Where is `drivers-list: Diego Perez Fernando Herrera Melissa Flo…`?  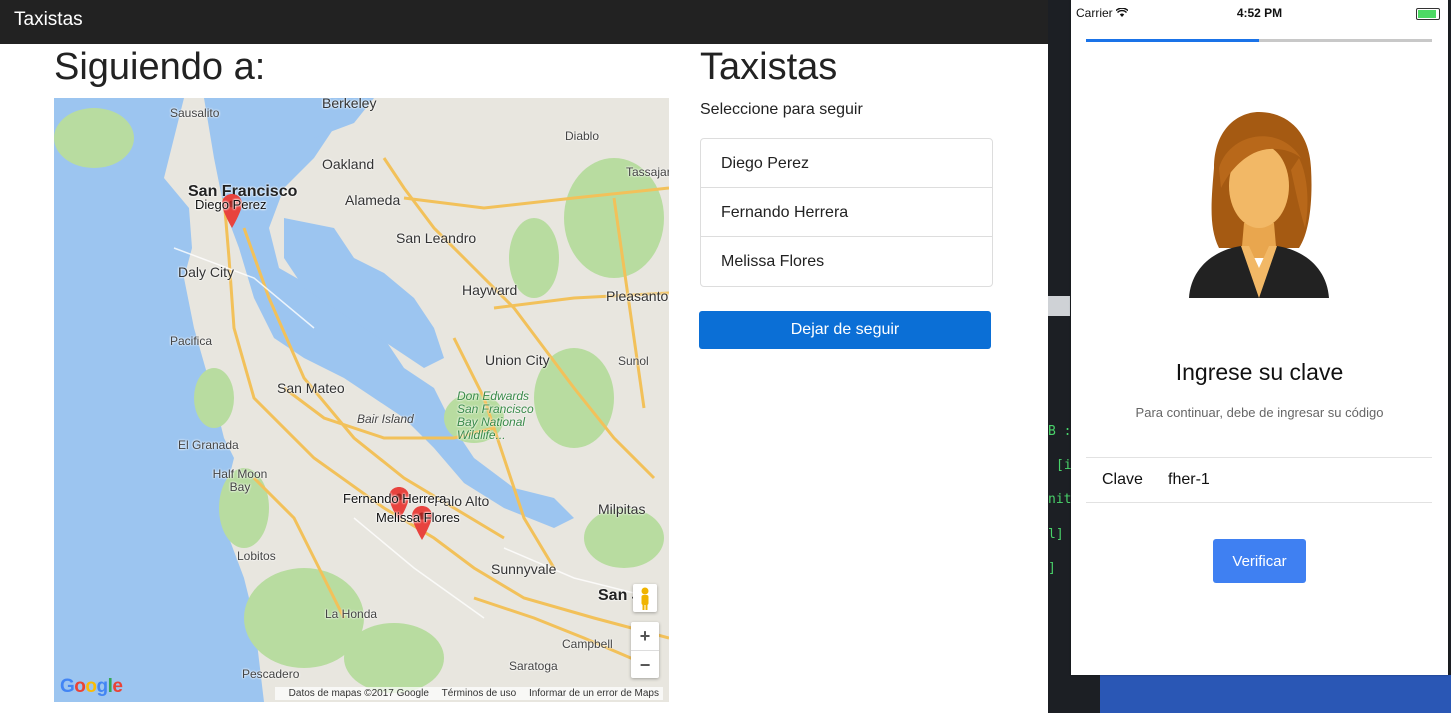
drivers-list: Diego Perez Fernando Herrera Melissa Flo… is located at coordinates (846, 212).